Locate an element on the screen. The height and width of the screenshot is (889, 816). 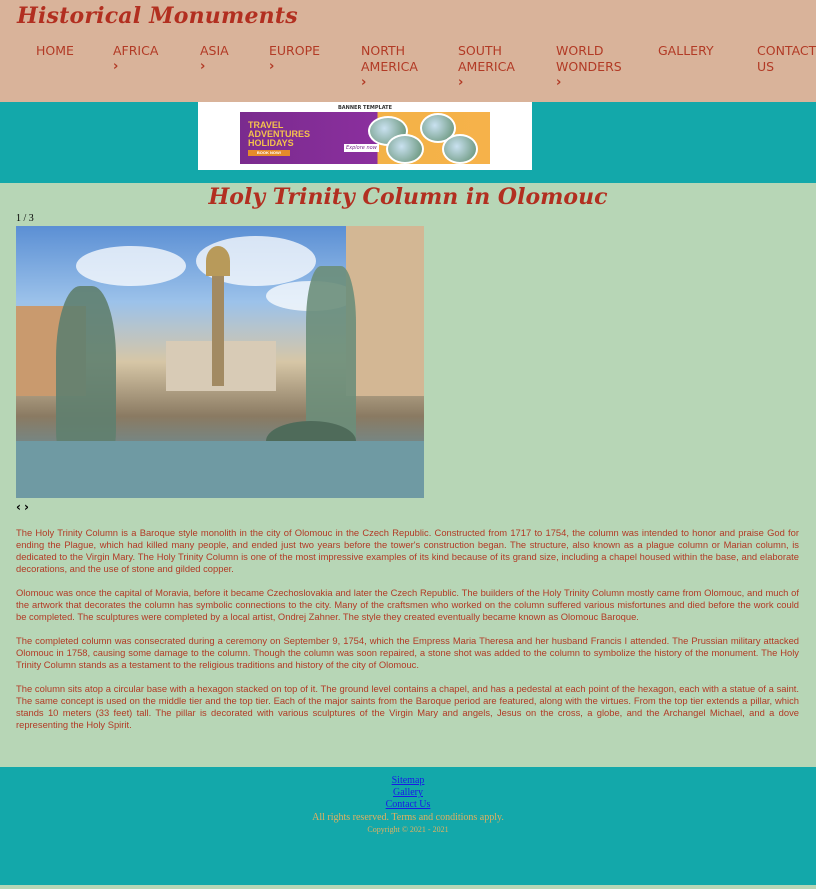
nav-contact-label-1: CONTACT is located at coordinates (786, 50).